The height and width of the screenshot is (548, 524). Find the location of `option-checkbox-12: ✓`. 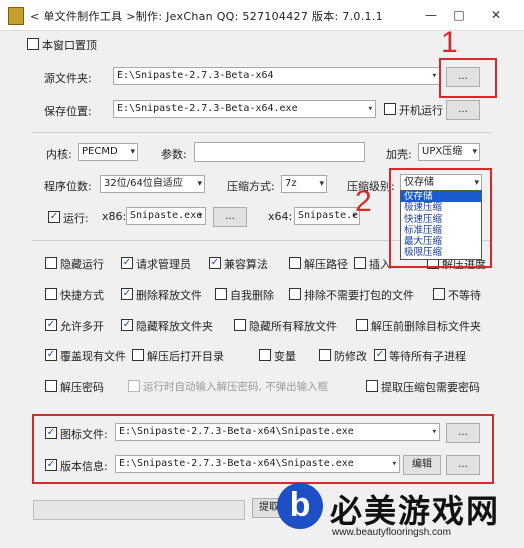

option-checkbox-12: ✓ is located at coordinates (127, 325).